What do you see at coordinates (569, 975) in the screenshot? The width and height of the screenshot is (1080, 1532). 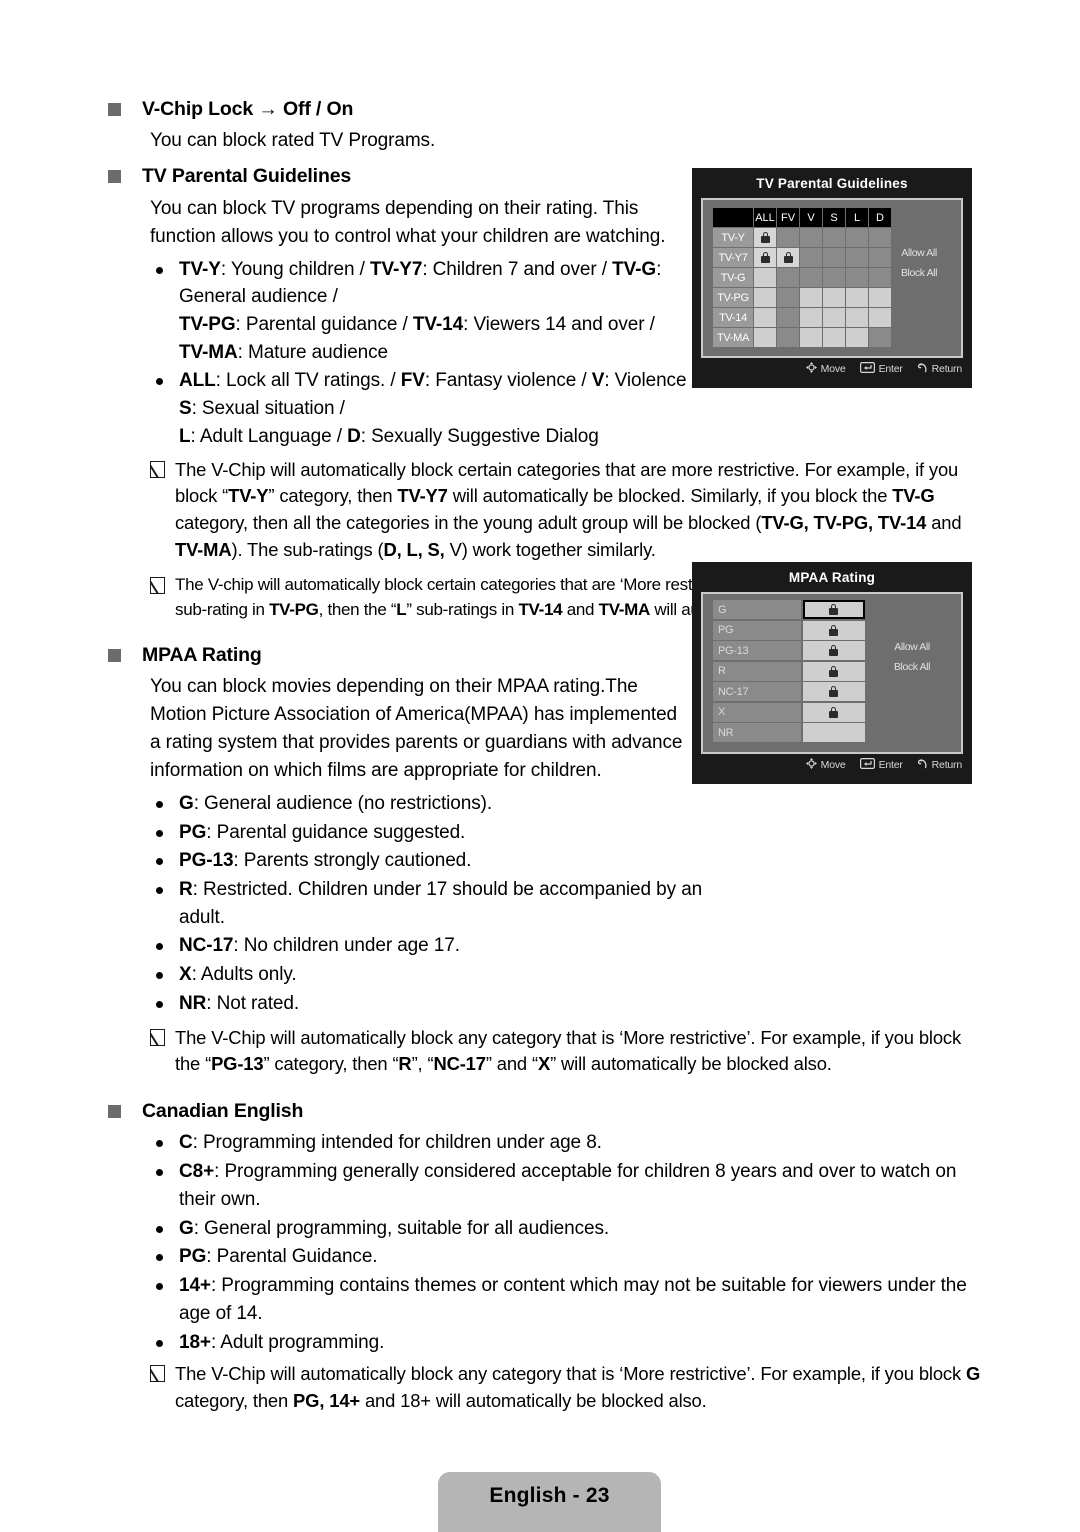 I see `list-item: X: Adults only.` at bounding box center [569, 975].